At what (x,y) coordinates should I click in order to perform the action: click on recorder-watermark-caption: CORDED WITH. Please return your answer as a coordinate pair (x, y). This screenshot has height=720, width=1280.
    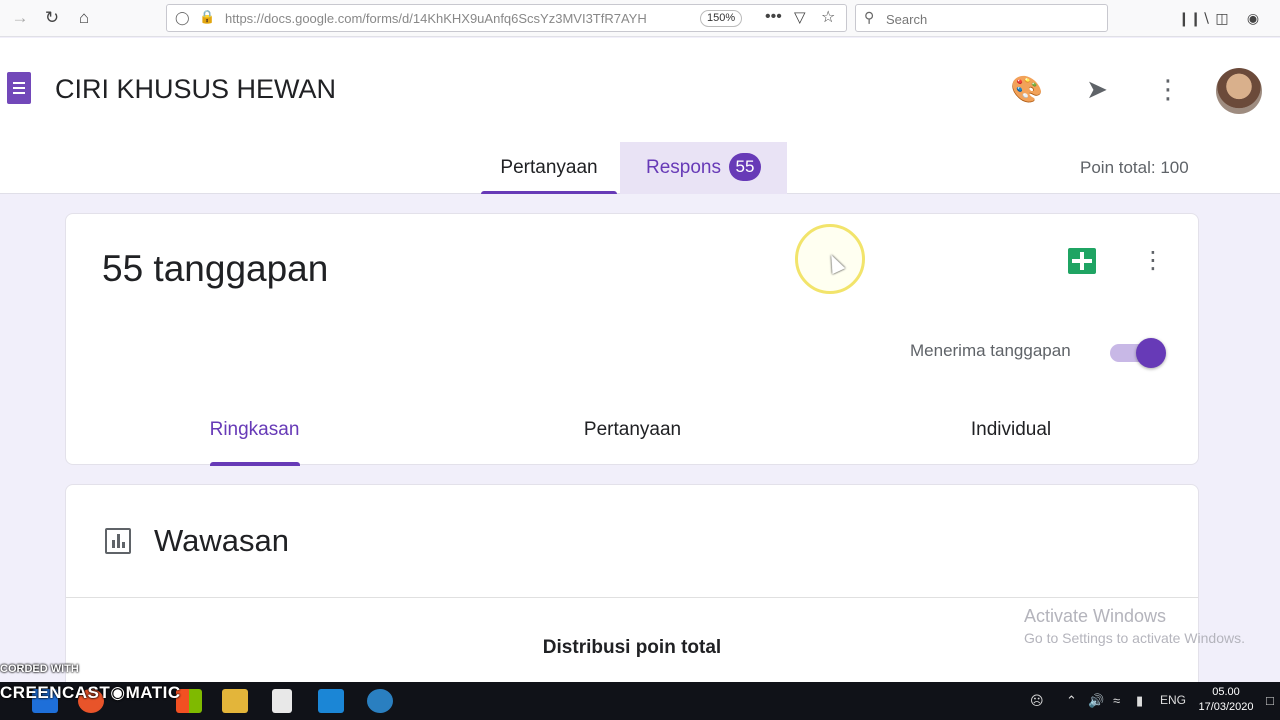
    Looking at the image, I should click on (39, 669).